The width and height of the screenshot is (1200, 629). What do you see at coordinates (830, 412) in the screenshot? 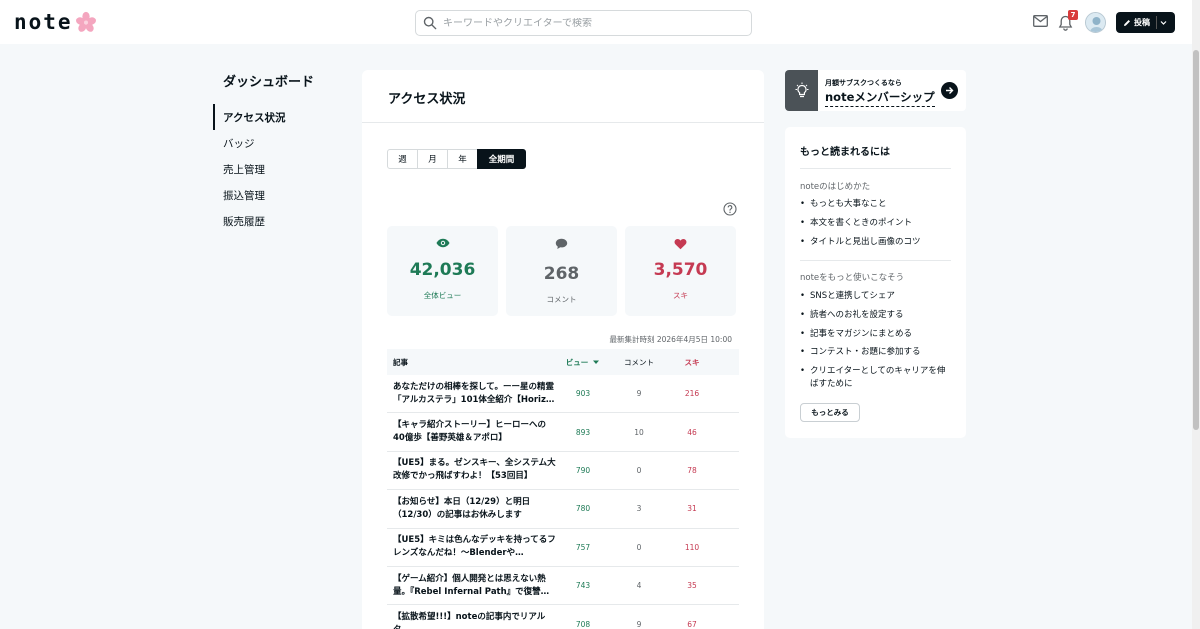
I see `more-button: もっとみる` at bounding box center [830, 412].